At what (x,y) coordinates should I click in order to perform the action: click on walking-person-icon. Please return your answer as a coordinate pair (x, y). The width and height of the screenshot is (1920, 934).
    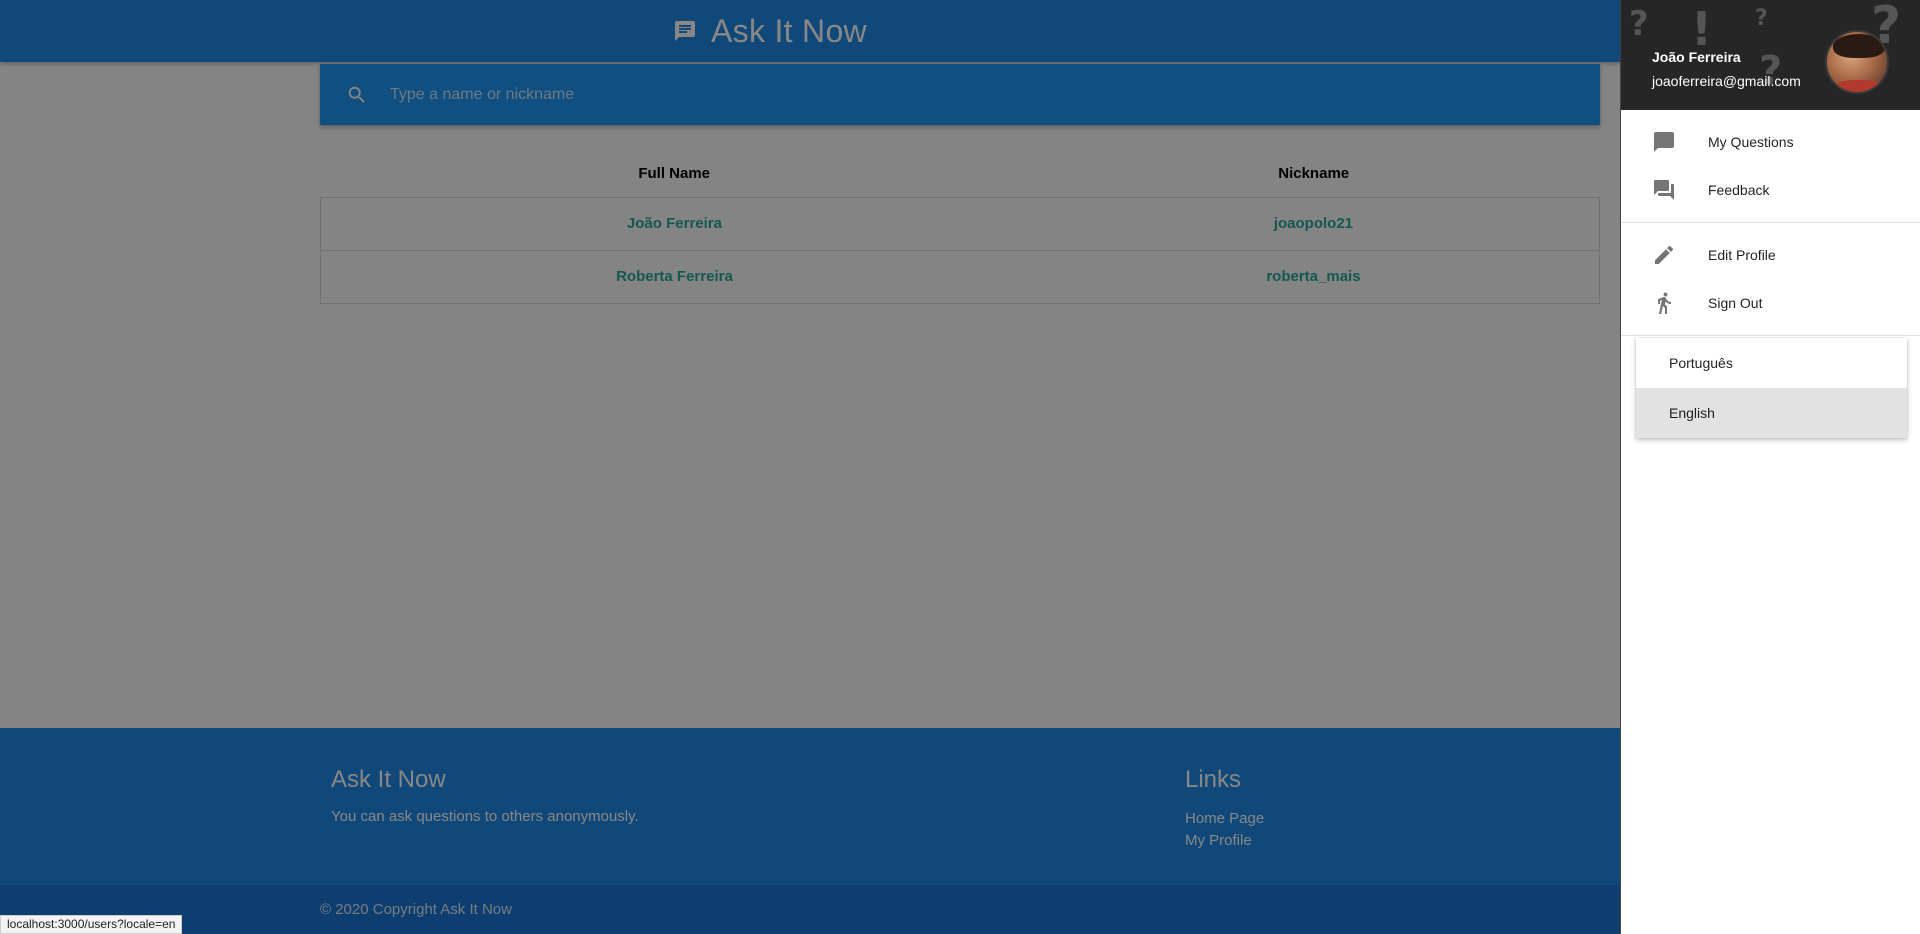
    Looking at the image, I should click on (1664, 303).